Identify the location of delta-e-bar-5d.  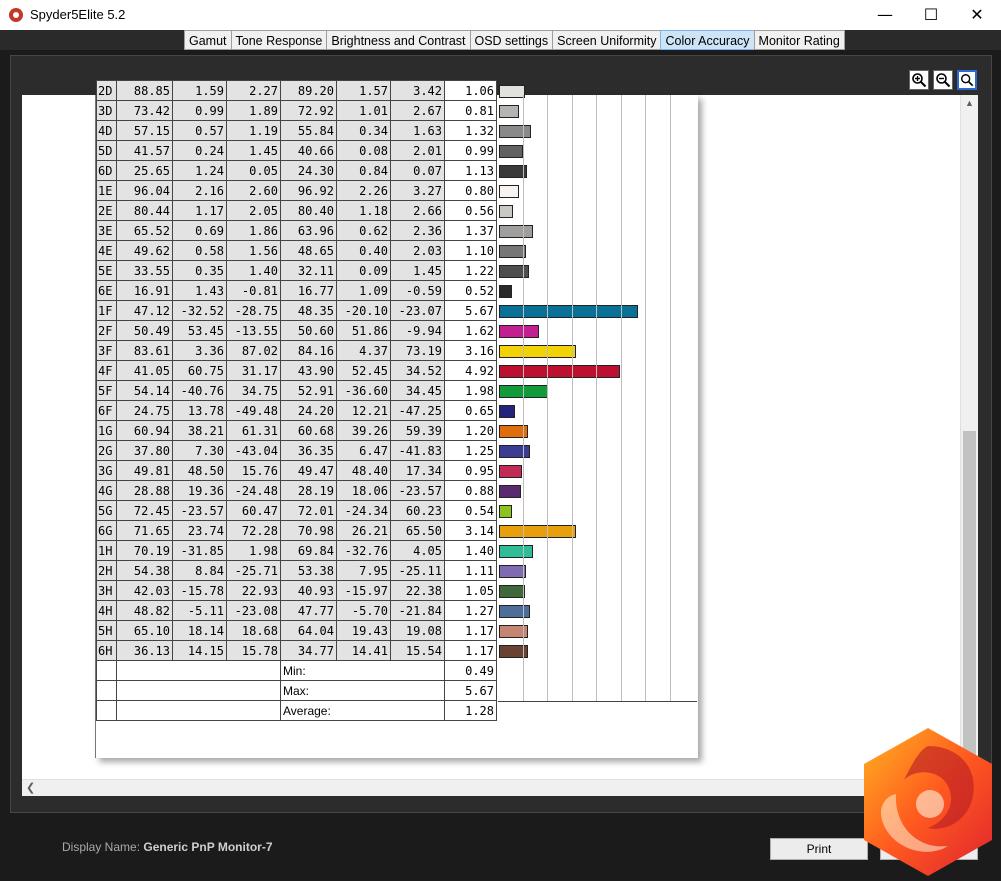
(511, 151).